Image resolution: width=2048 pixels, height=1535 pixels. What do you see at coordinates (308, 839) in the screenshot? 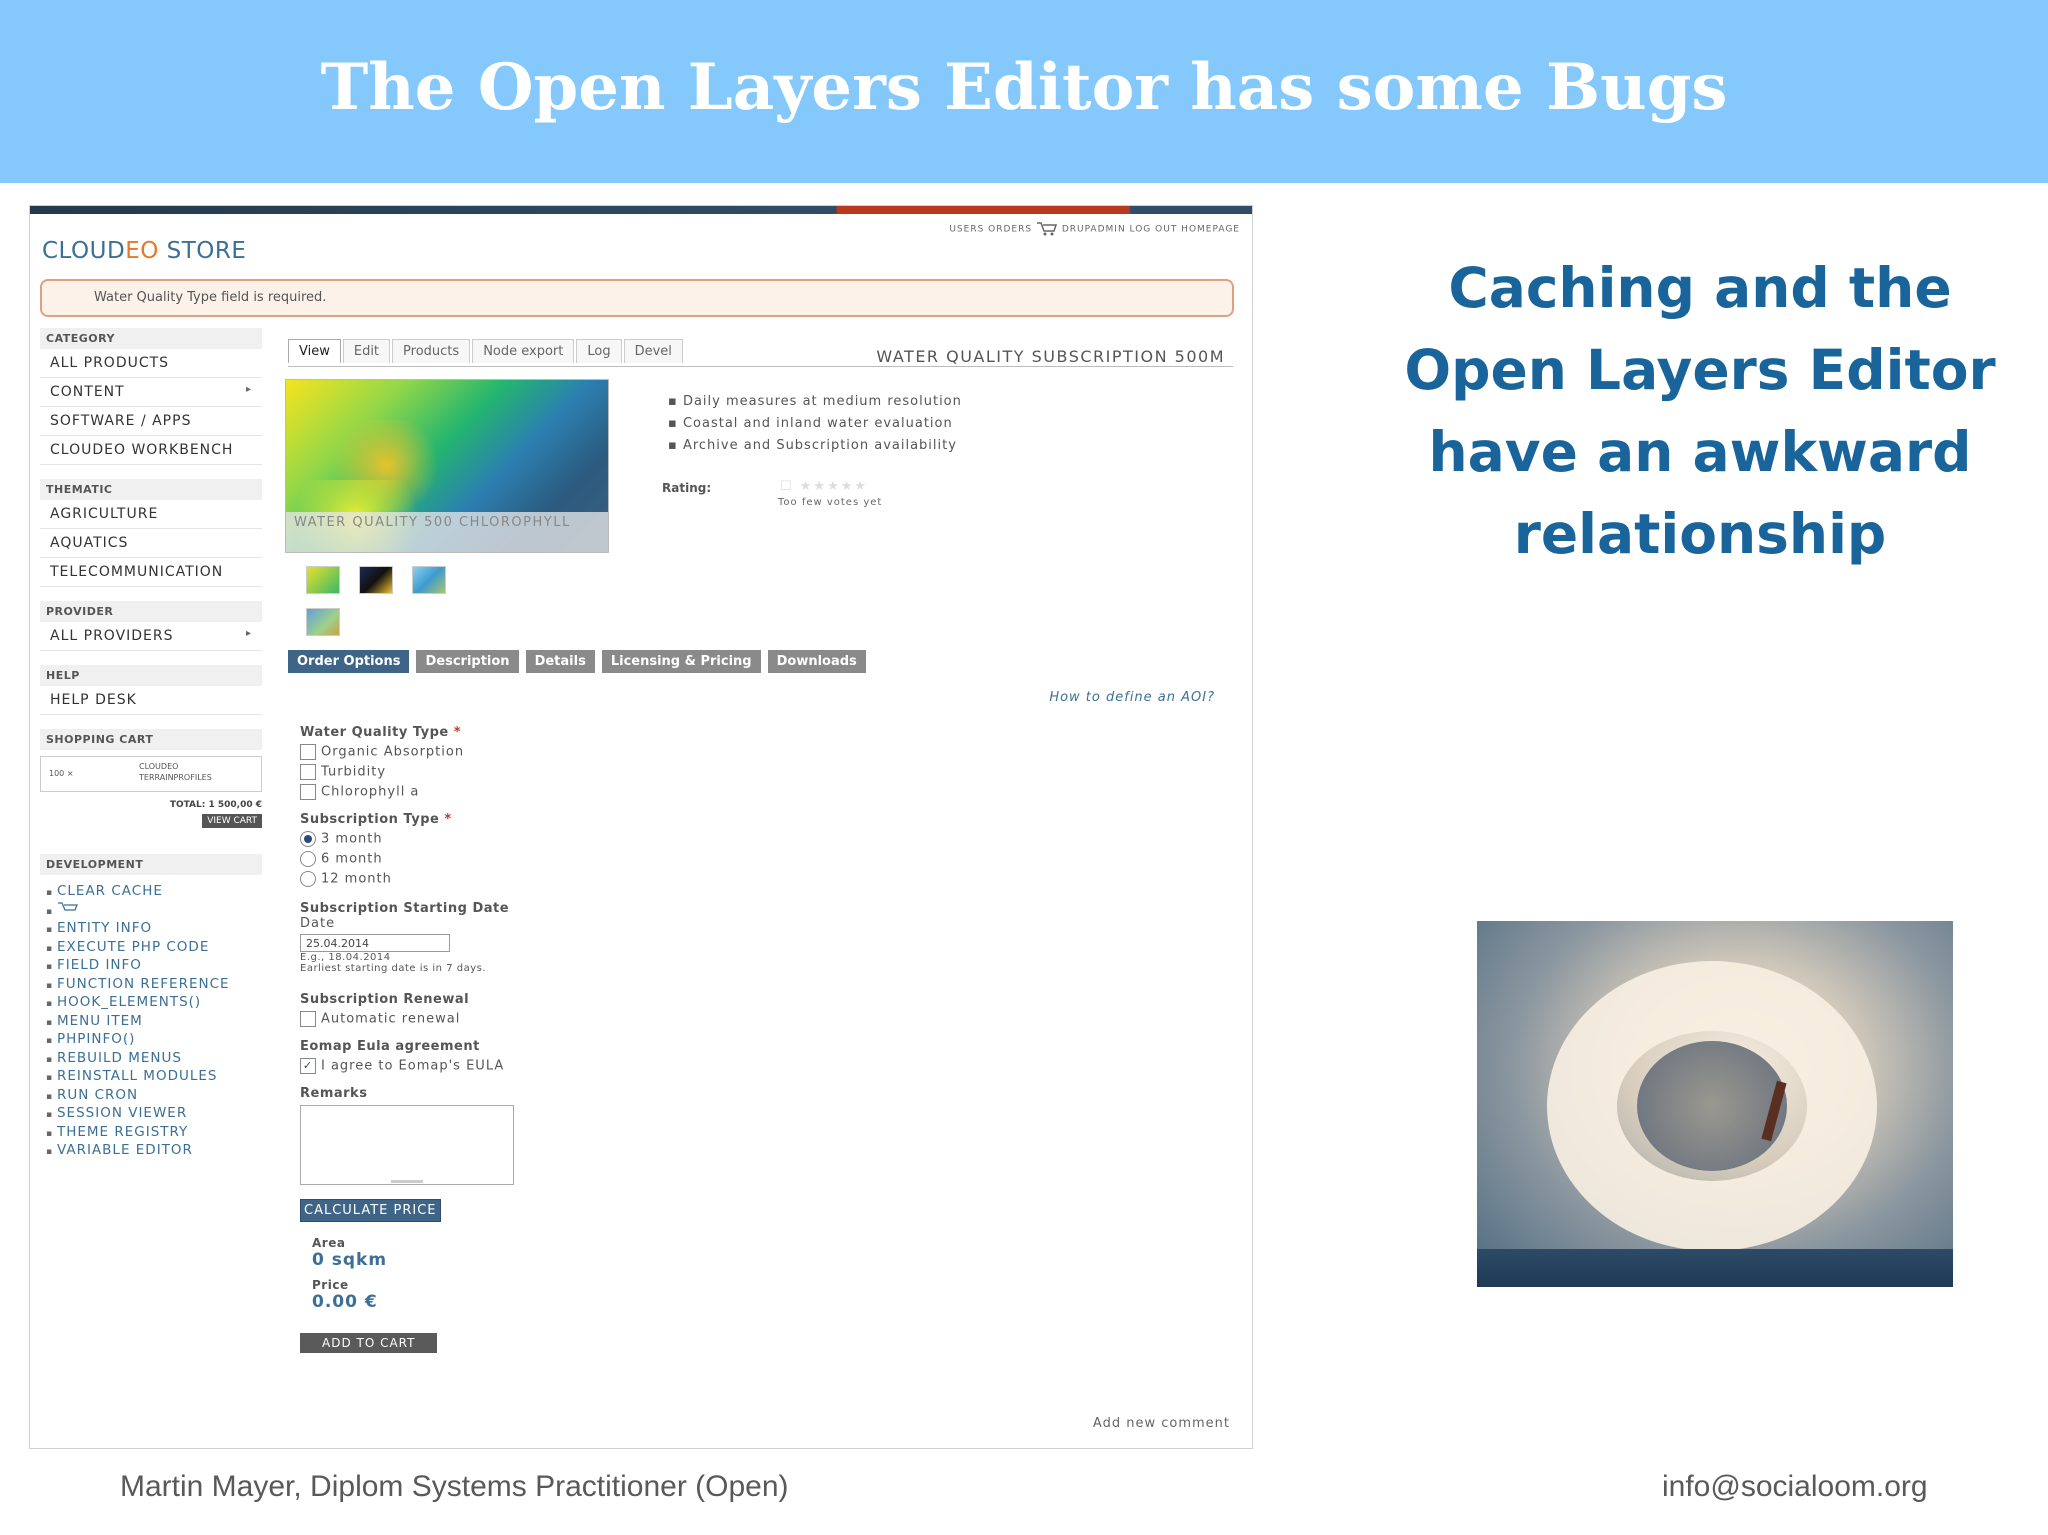
I see `radio-selected-icon` at bounding box center [308, 839].